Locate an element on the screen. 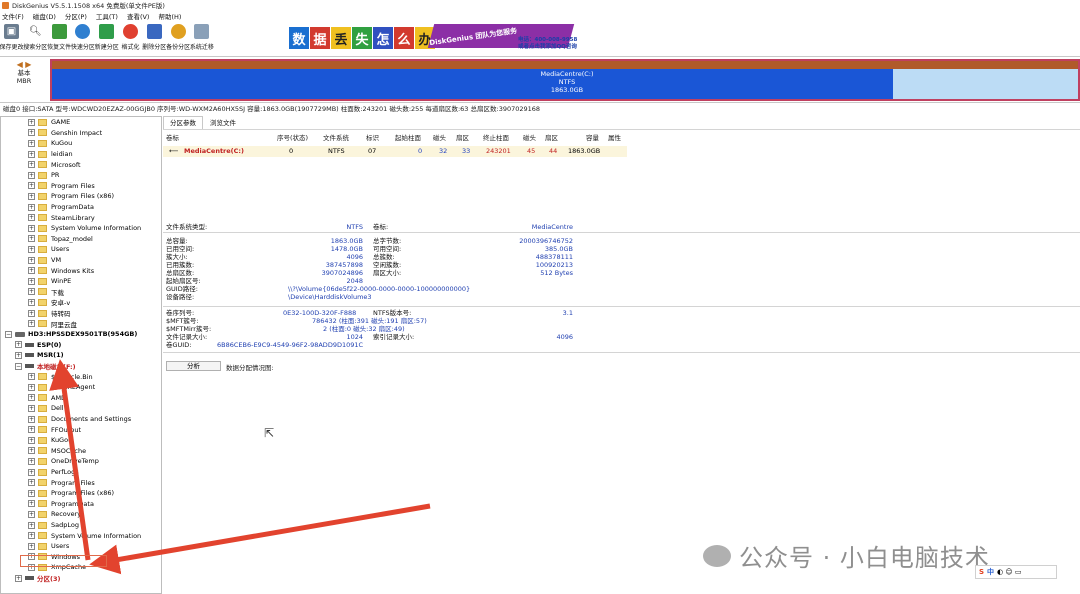  partition-bar: MediaCentre(C:) NTFS 1863.0GB is located at coordinates (565, 80).